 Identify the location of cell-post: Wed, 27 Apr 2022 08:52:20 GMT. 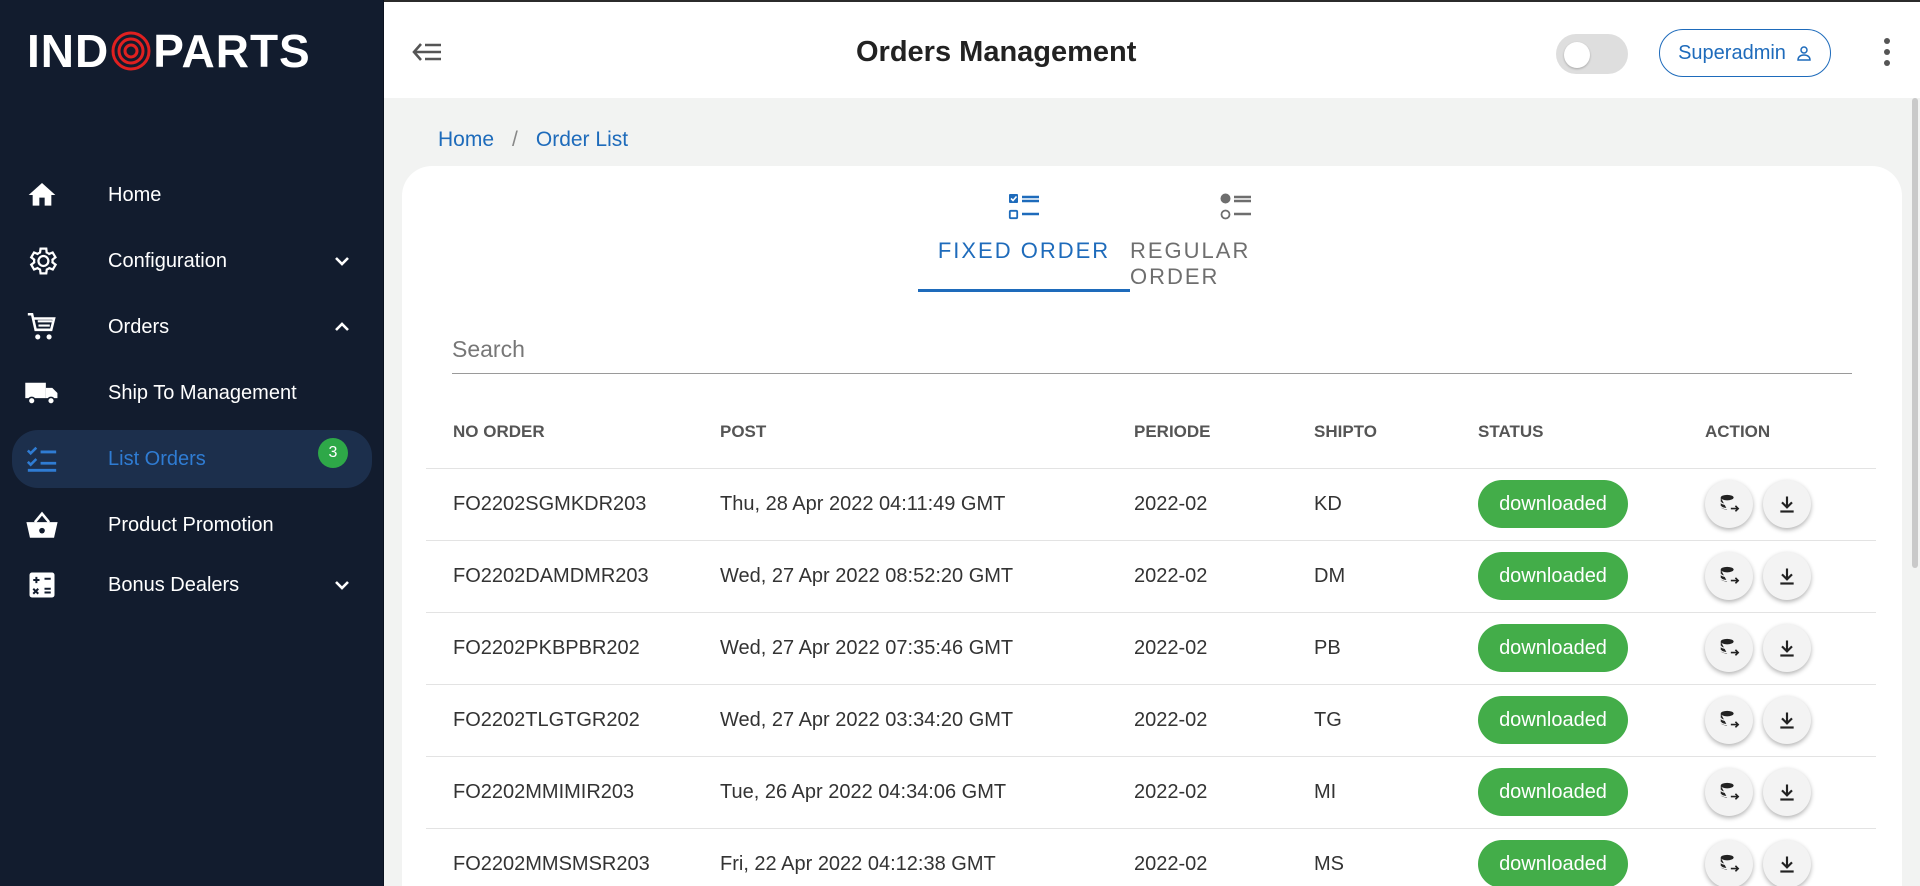
(927, 576).